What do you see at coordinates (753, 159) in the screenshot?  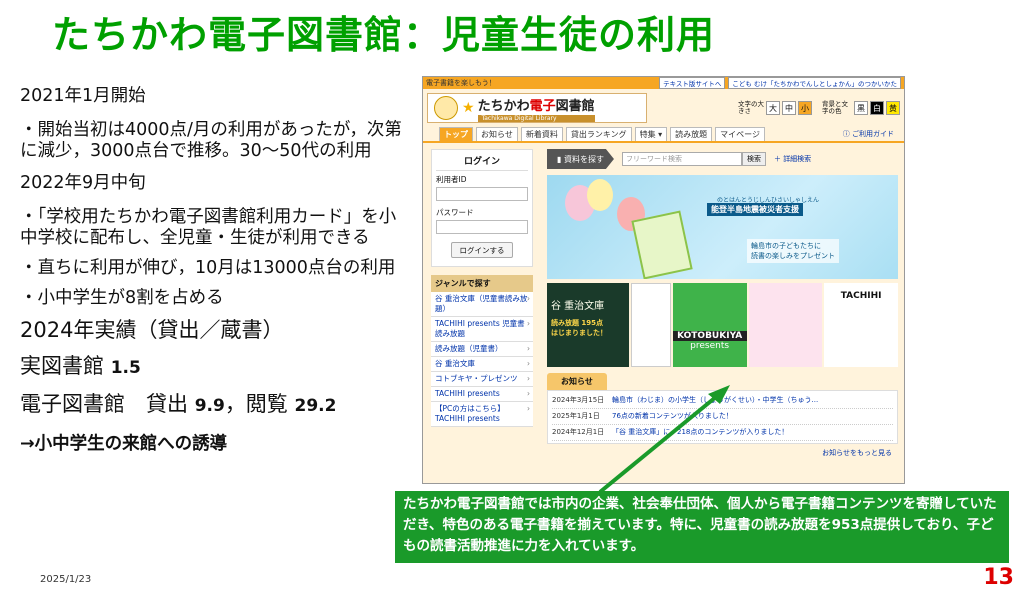 I see `search-button: 検索` at bounding box center [753, 159].